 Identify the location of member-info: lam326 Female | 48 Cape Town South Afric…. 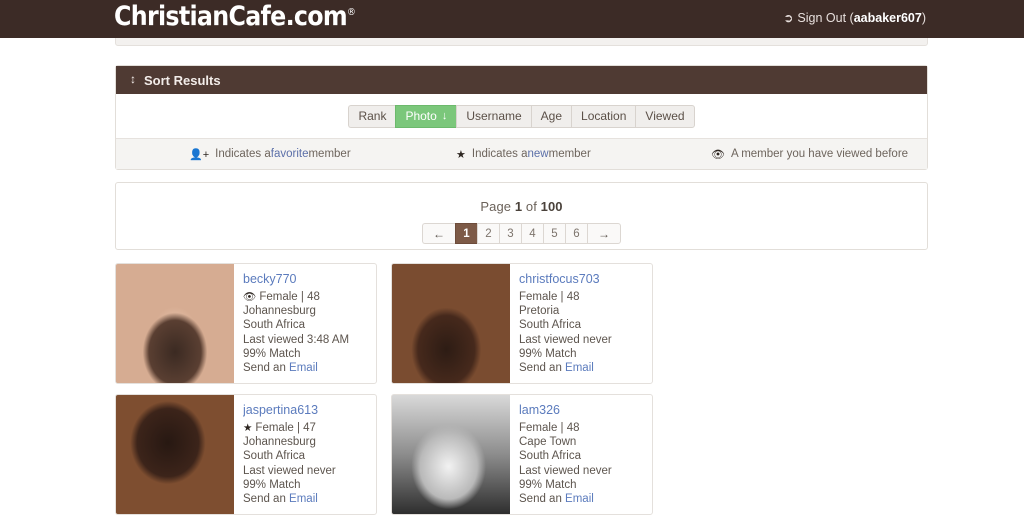
(581, 454).